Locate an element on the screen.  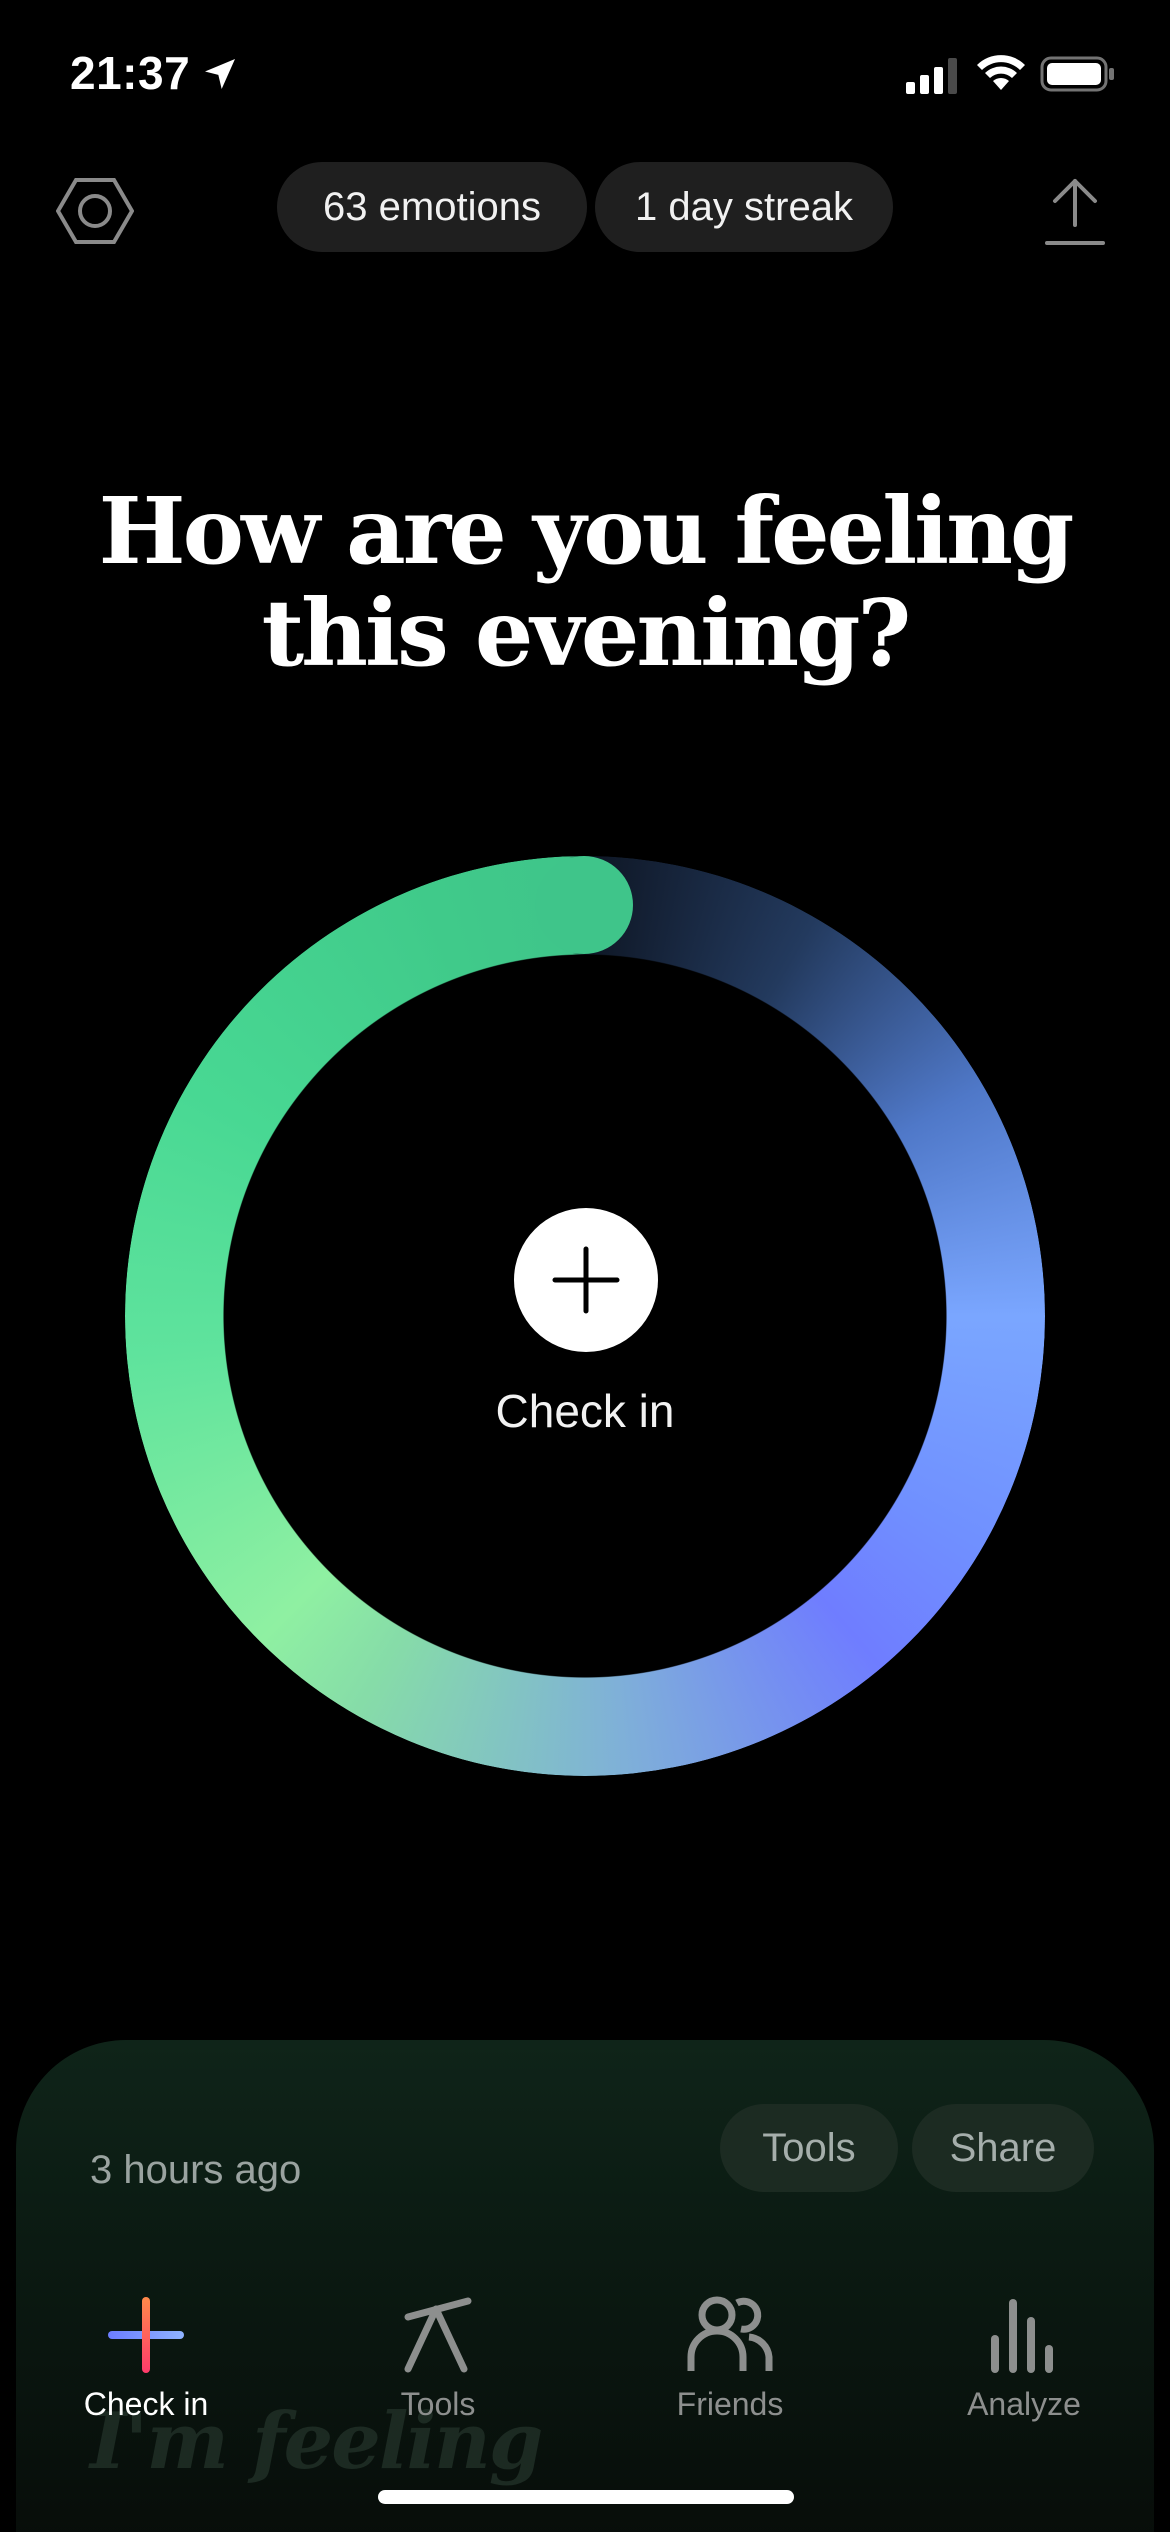
status-time: 21:37 is located at coordinates (130, 73).